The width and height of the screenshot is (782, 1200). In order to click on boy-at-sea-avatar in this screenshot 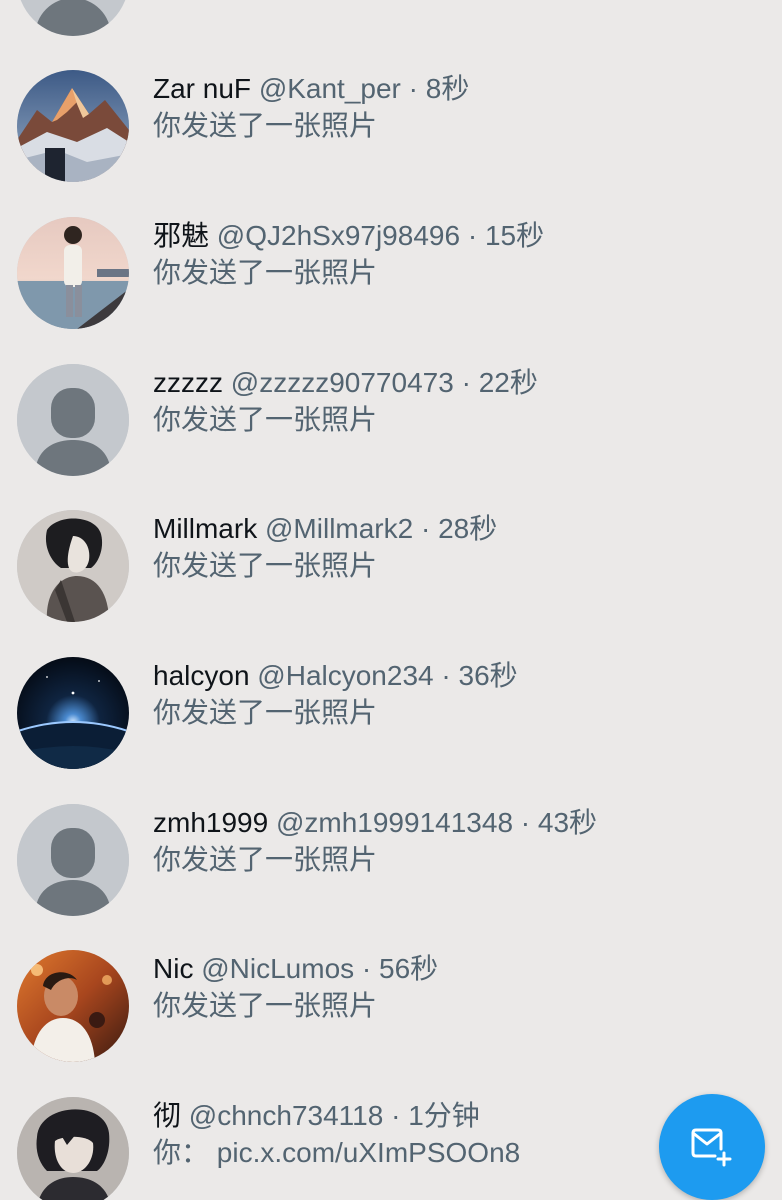, I will do `click(73, 273)`.